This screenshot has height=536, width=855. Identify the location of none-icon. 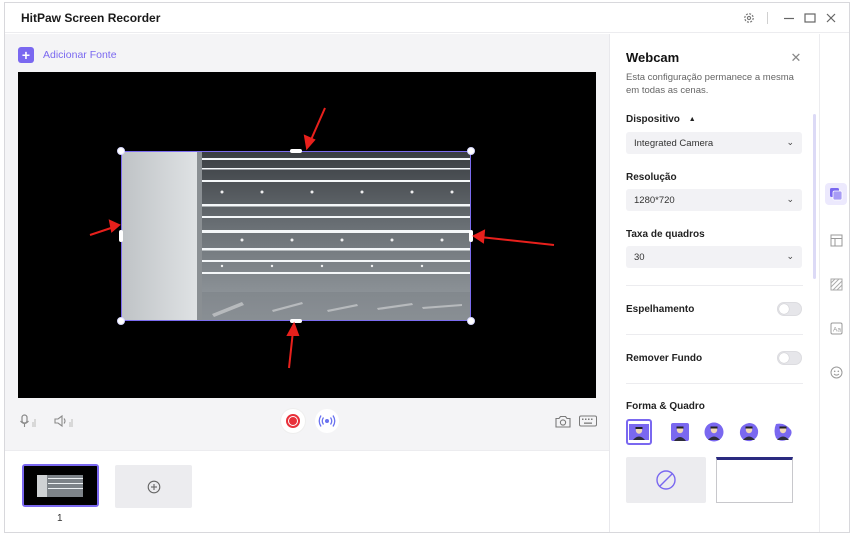
(666, 480).